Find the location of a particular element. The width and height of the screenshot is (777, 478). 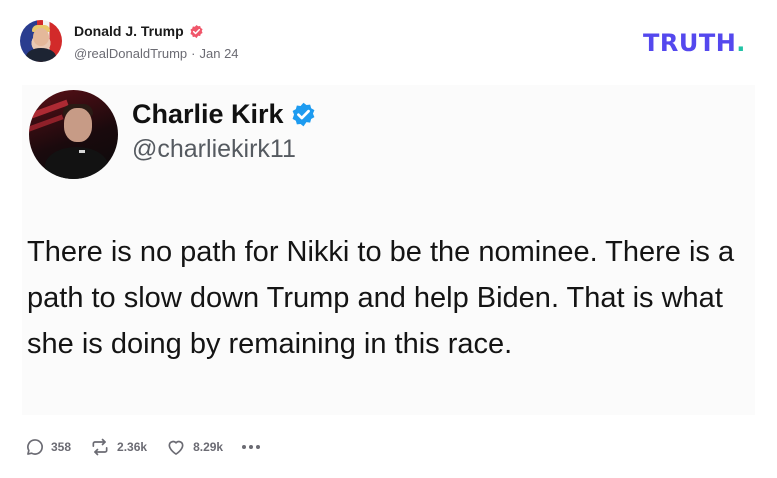

truth-social-logo: TRUTH. is located at coordinates (694, 43).